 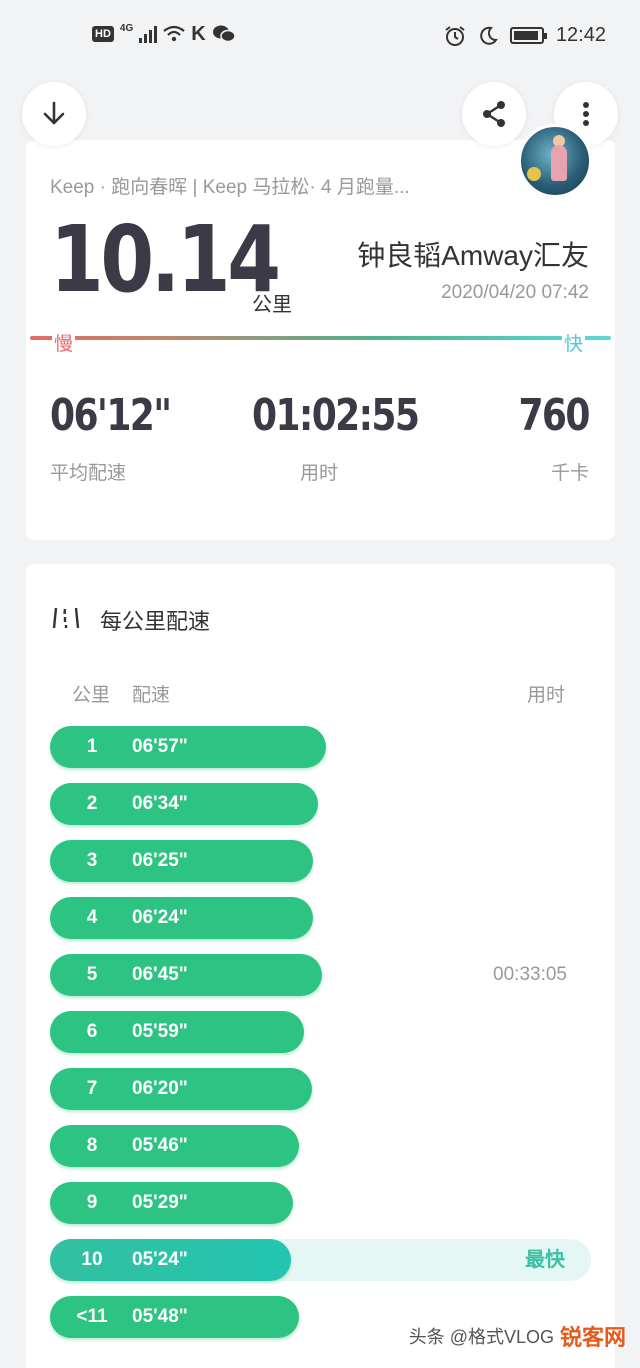 I want to click on status-right: 12:42, so click(x=525, y=35).